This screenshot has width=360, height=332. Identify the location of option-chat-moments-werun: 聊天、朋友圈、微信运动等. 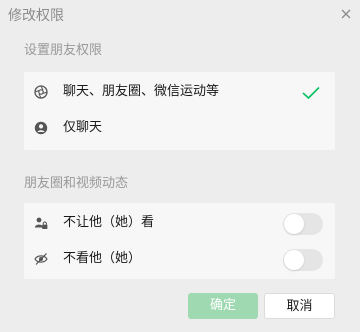
(179, 92).